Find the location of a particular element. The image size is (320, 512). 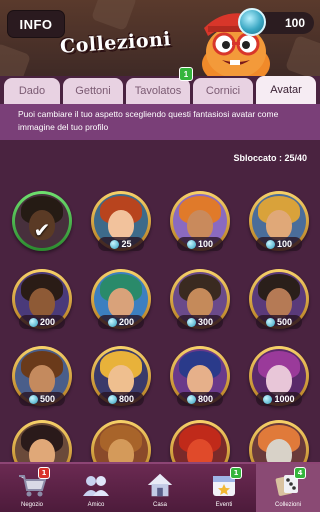

info-button: INFO is located at coordinates (36, 24).